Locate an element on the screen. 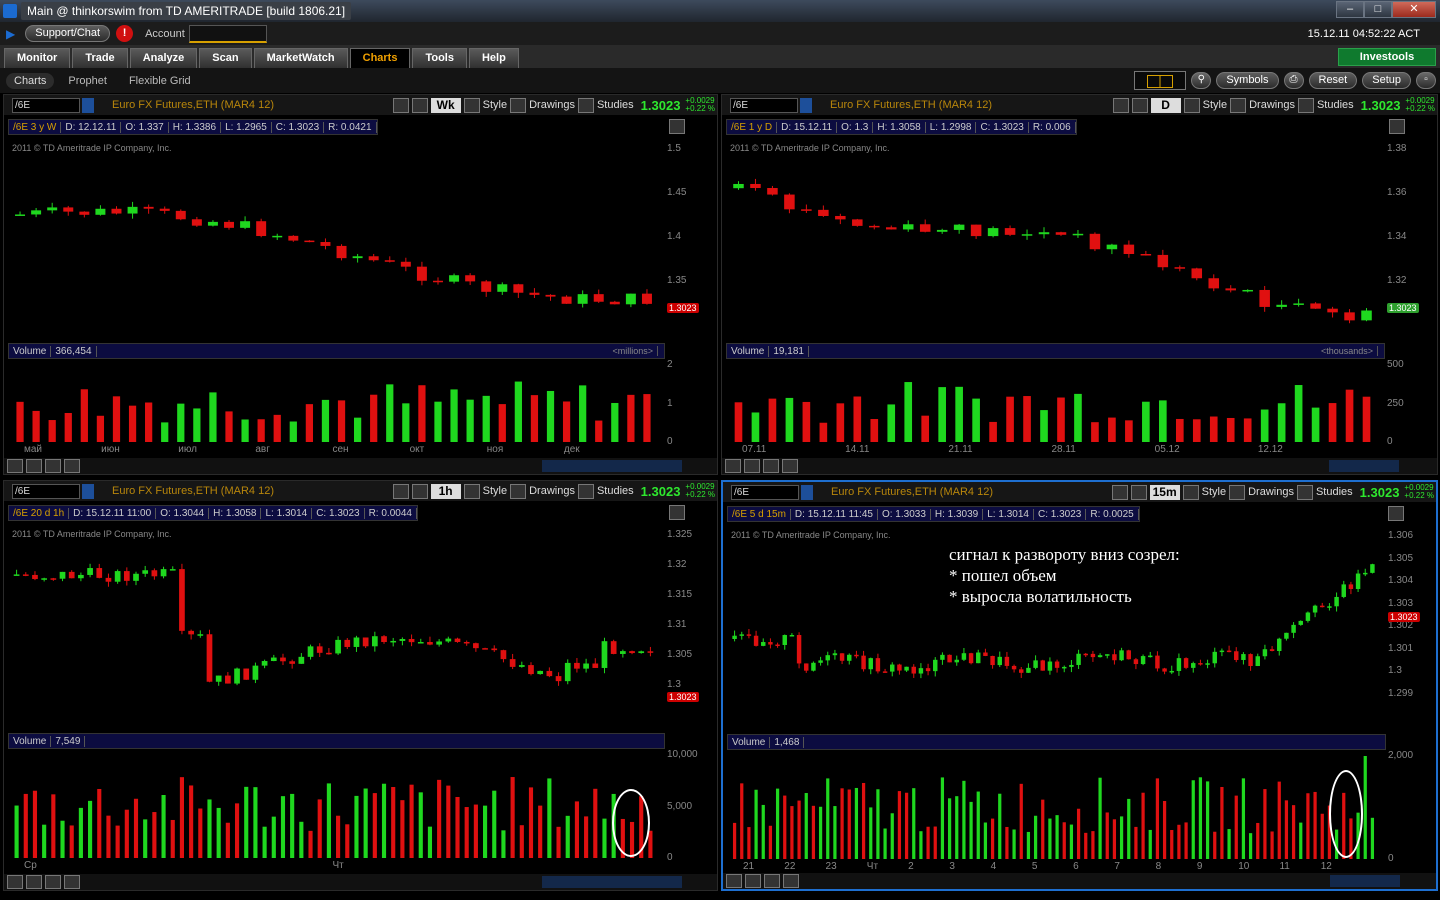 This screenshot has height=900, width=1440. panel-br-studies-icon is located at coordinates (1304, 492).